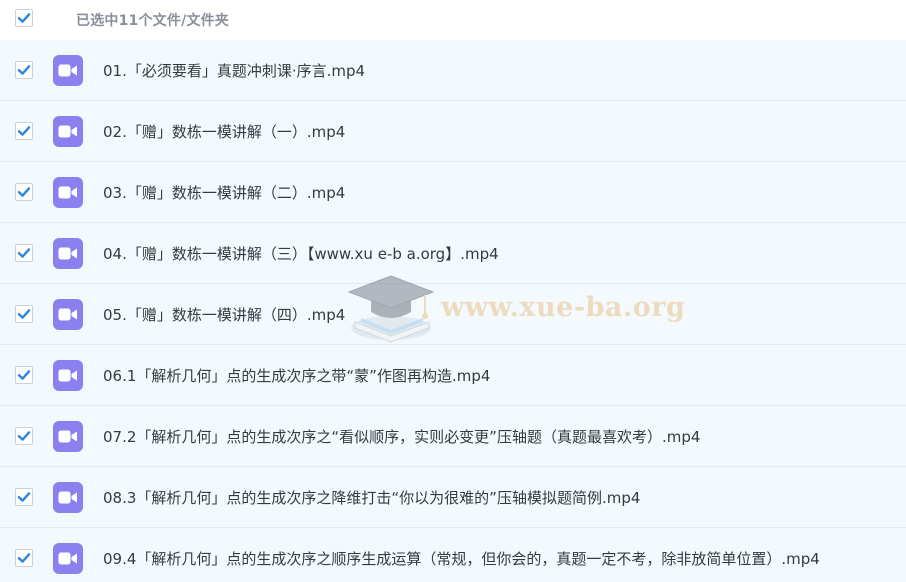 Image resolution: width=906 pixels, height=582 pixels. I want to click on file-name: 01.「必须要看」真题冲刺课·序言.mp4, so click(234, 70).